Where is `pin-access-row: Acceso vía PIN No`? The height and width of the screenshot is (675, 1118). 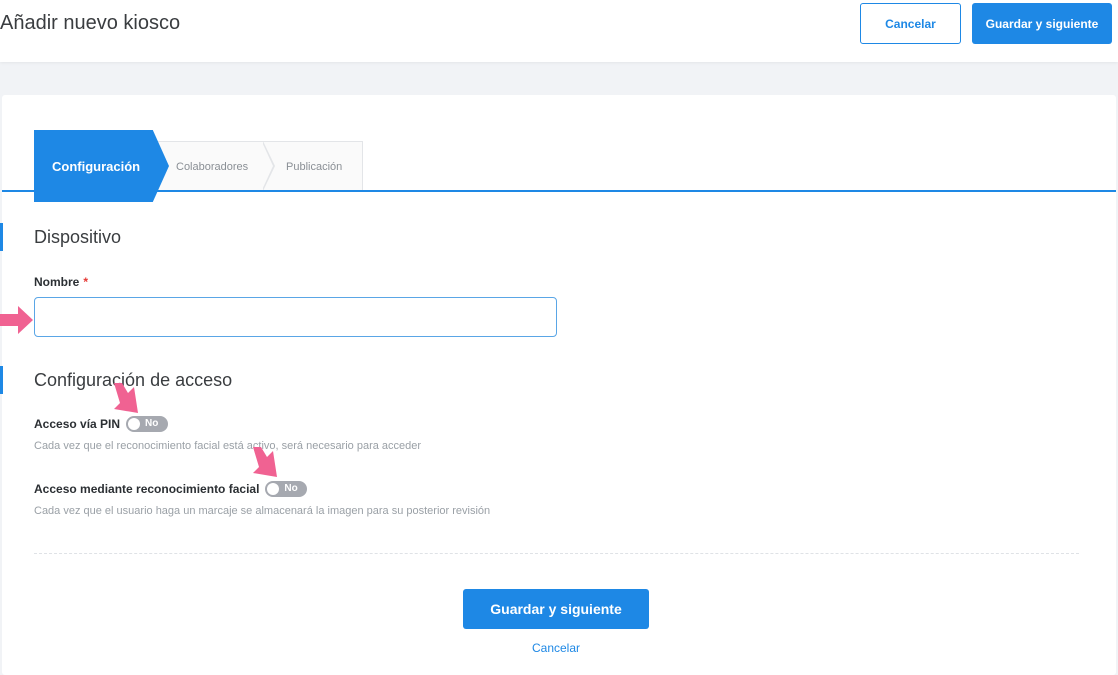 pin-access-row: Acceso vía PIN No is located at coordinates (101, 424).